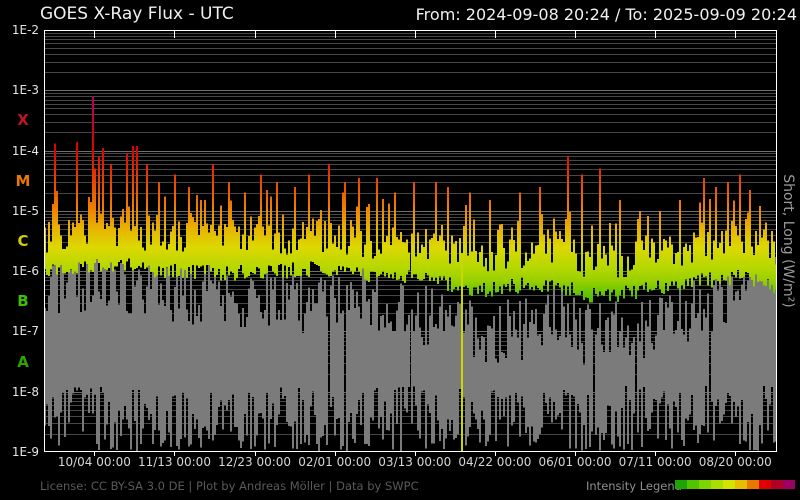 This screenshot has width=800, height=500. What do you see at coordinates (634, 486) in the screenshot?
I see `intensity-legend-label: Intensity Legend` at bounding box center [634, 486].